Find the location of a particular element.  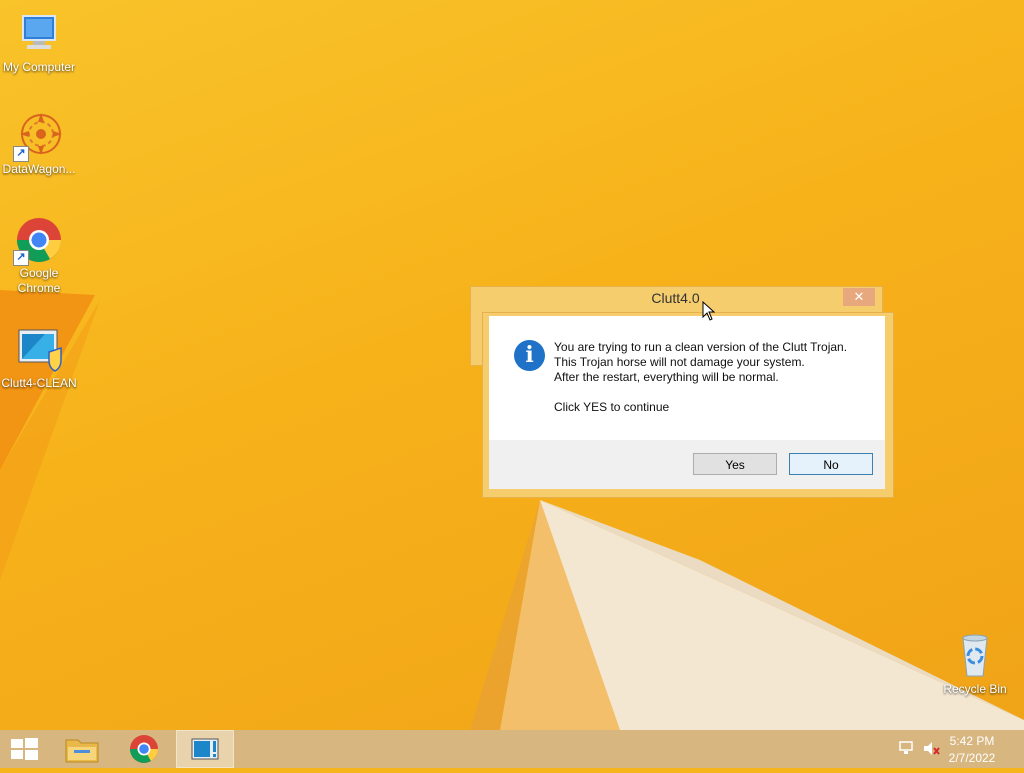

taskbar-clutt-app is located at coordinates (205, 749).